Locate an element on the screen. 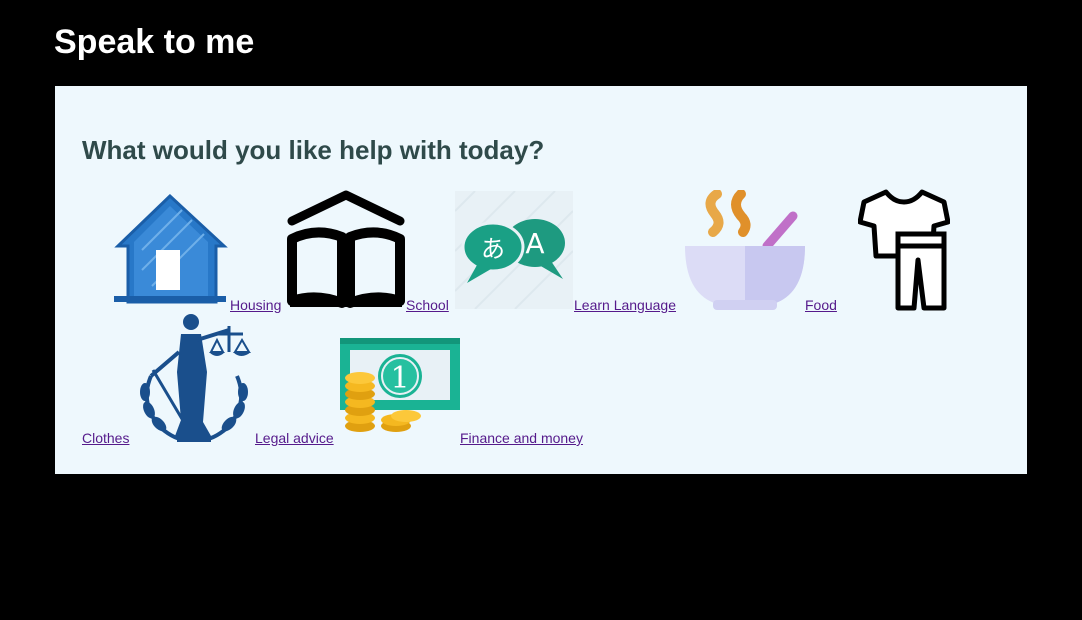 The height and width of the screenshot is (620, 1082). help-heading: What would you like help with today? is located at coordinates (313, 150).